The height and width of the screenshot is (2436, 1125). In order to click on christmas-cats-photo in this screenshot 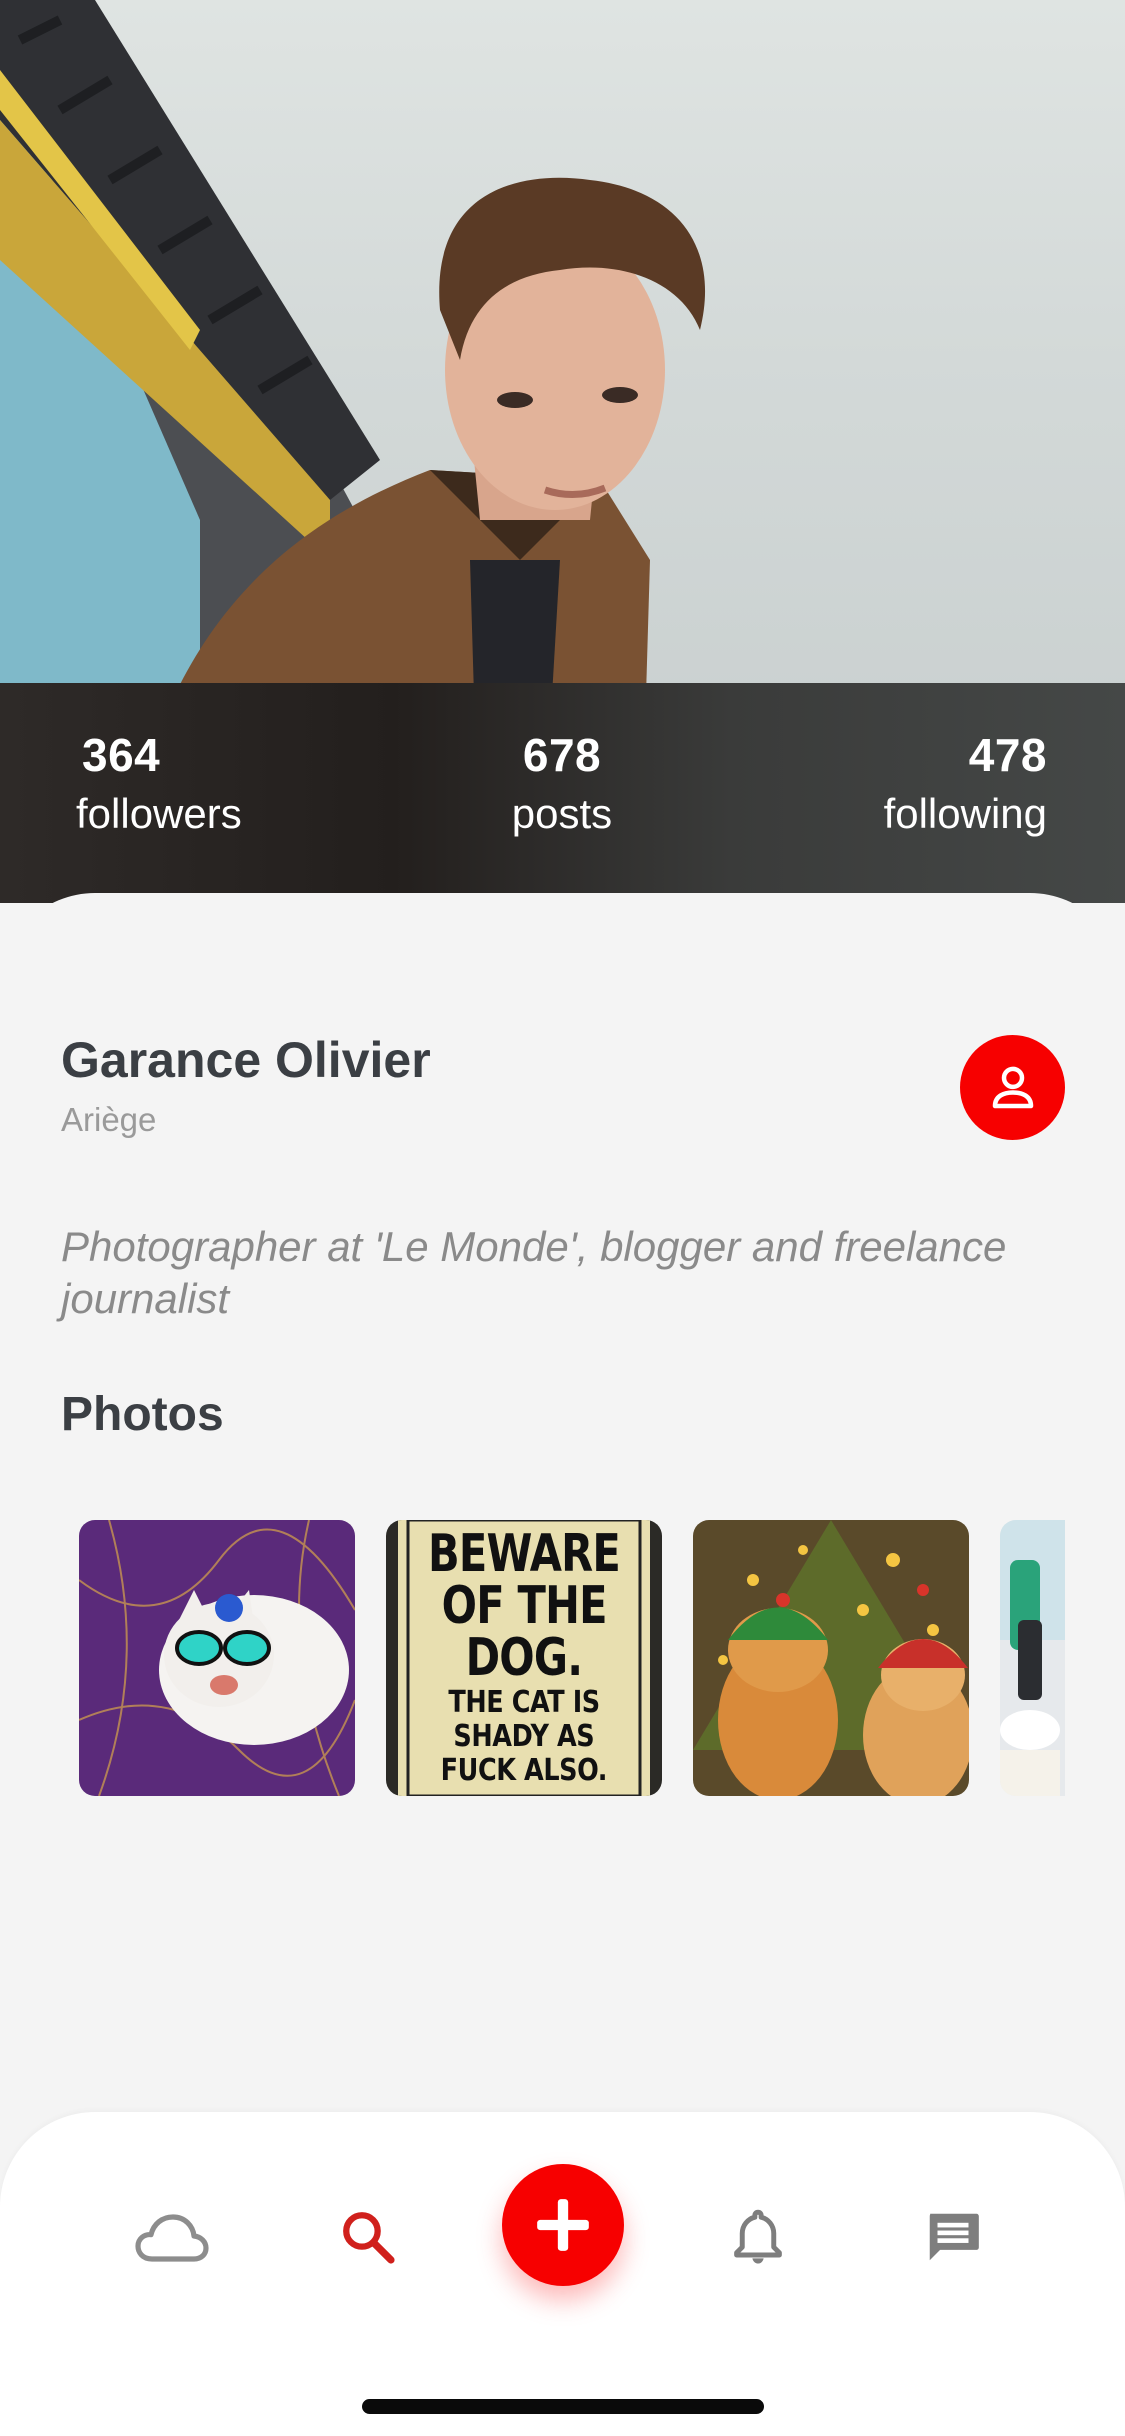, I will do `click(831, 1658)`.